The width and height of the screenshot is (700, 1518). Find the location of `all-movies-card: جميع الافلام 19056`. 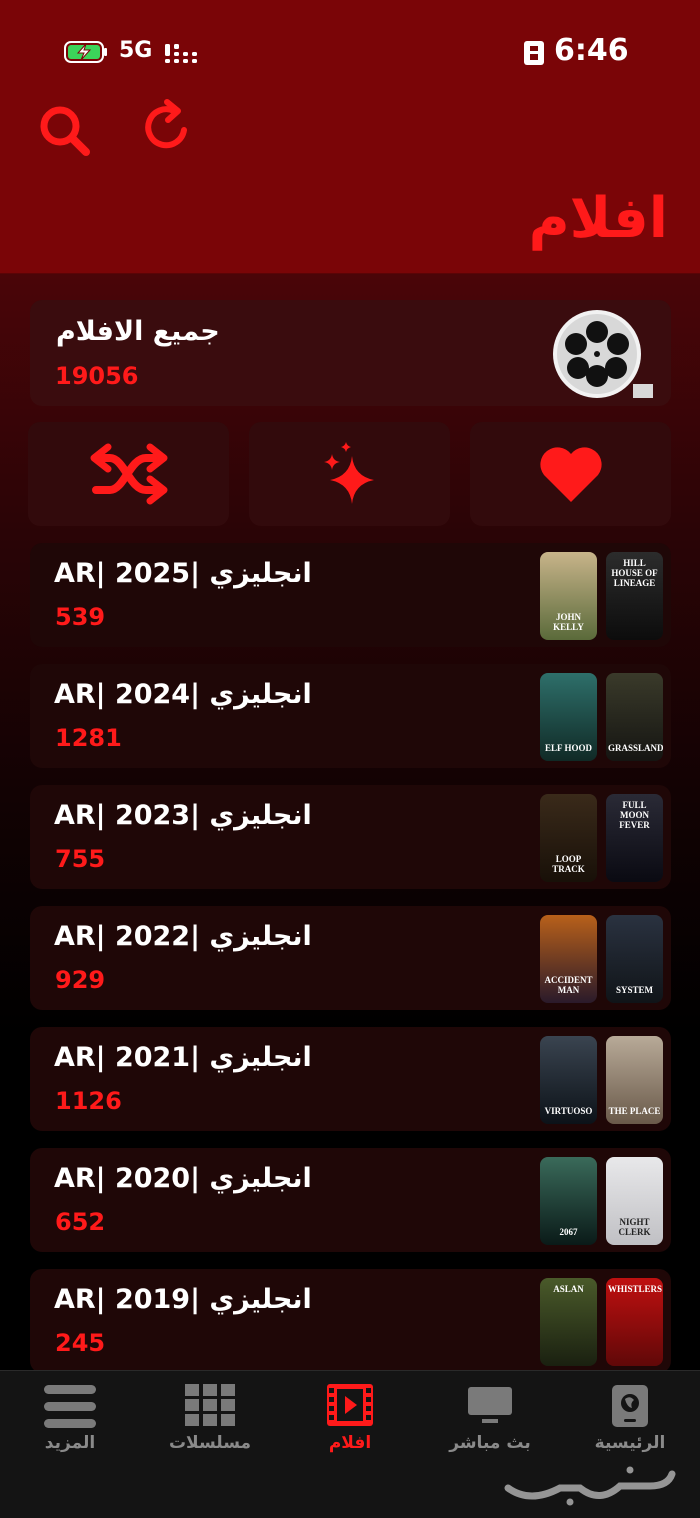

all-movies-card: جميع الافلام 19056 is located at coordinates (350, 353).